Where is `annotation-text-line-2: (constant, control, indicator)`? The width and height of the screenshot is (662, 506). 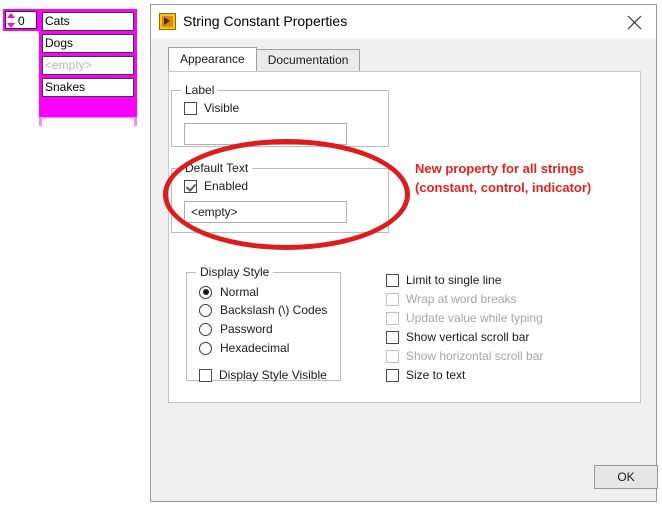
annotation-text-line-2: (constant, control, indicator) is located at coordinates (503, 187).